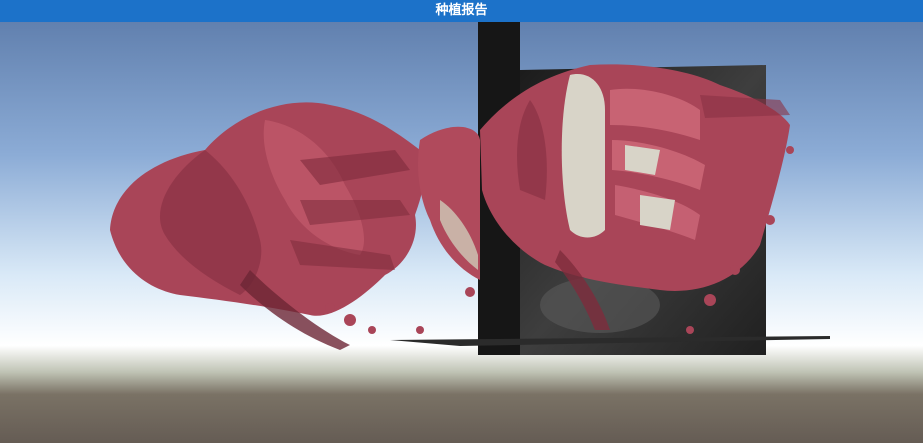  I want to click on implant-guide, so click(583, 156).